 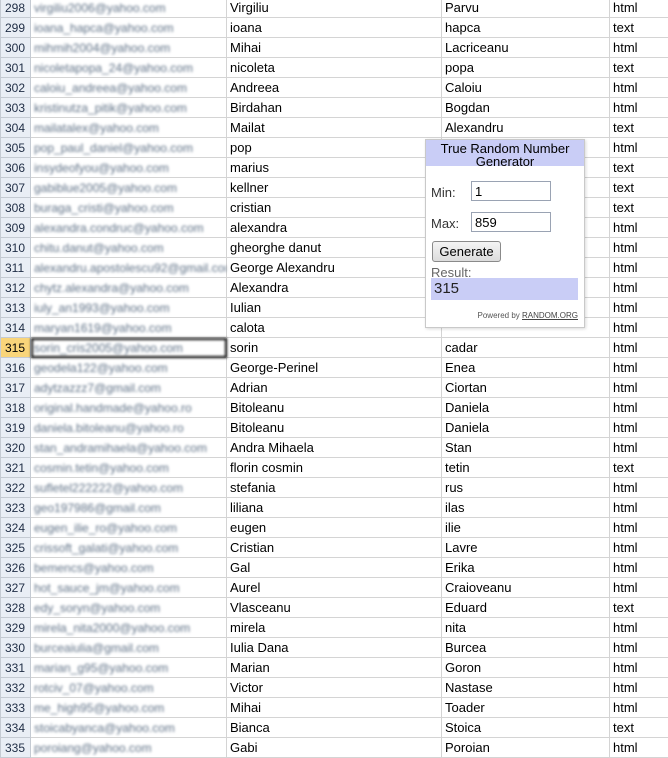 I want to click on first-name-cell: Alexandra, so click(x=334, y=288).